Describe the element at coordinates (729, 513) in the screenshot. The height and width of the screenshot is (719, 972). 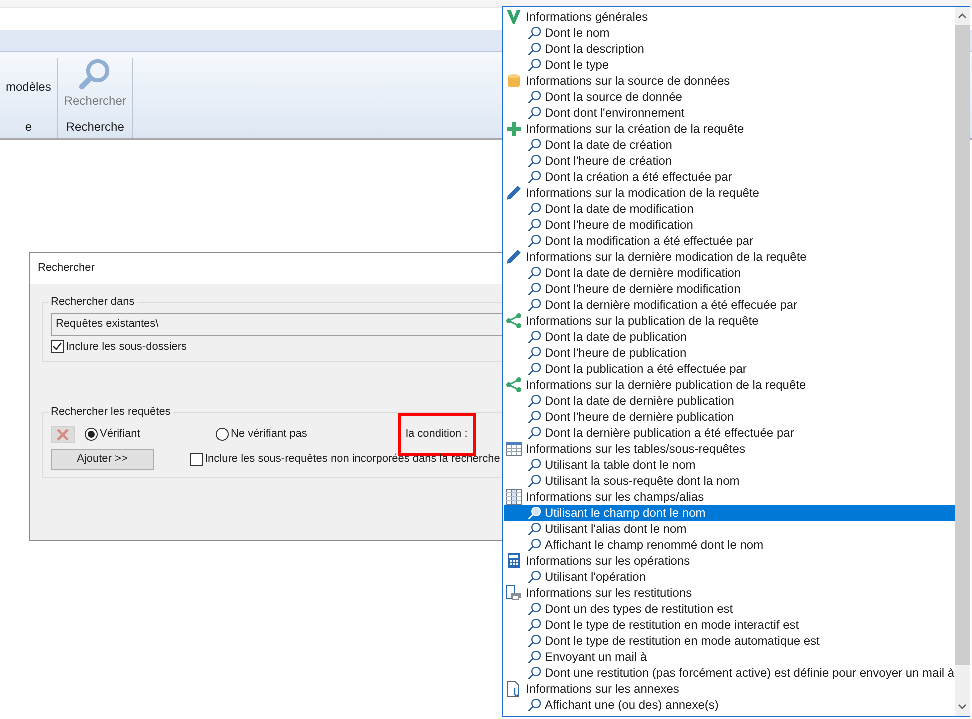
I see `option-item: Utilisant le champ dont le nom` at that location.